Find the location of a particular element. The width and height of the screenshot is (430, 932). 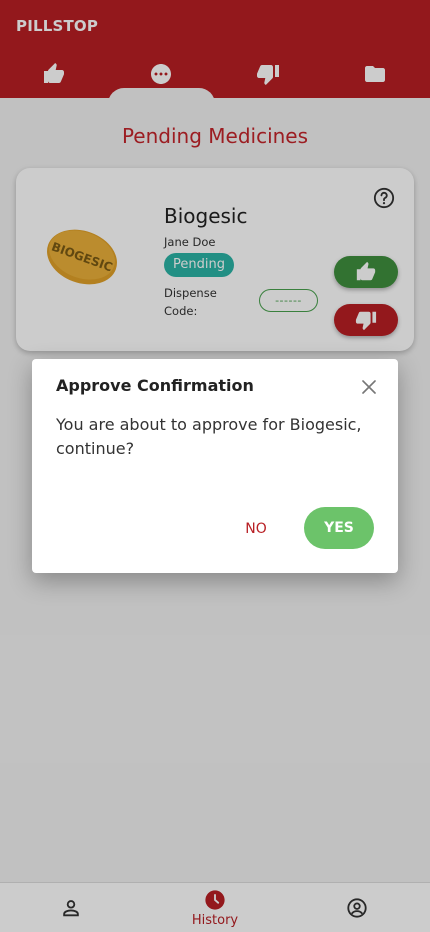

yes-button: YES is located at coordinates (339, 528).